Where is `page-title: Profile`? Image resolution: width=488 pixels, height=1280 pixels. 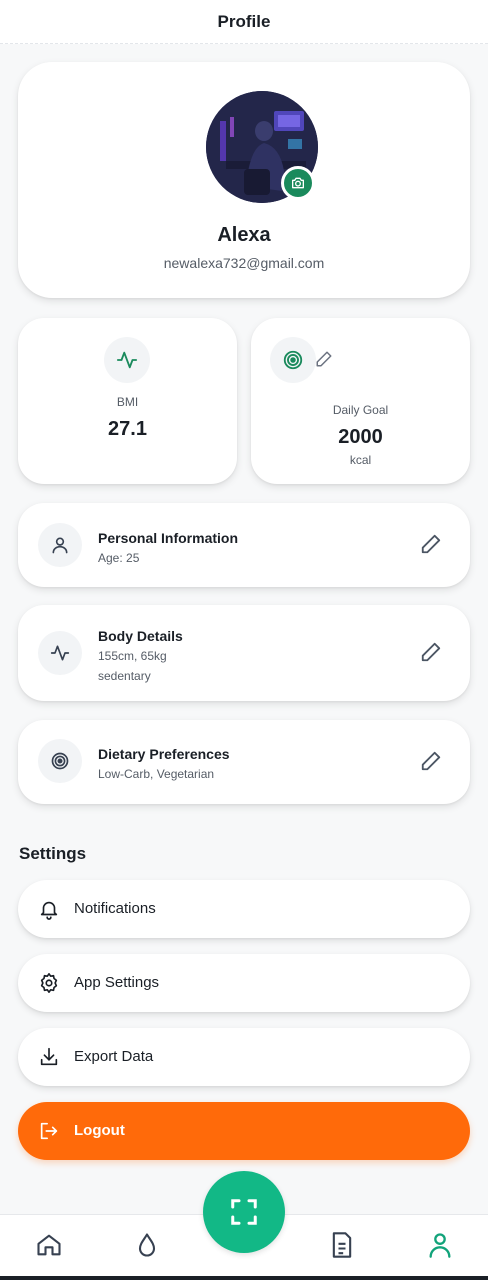 page-title: Profile is located at coordinates (244, 21).